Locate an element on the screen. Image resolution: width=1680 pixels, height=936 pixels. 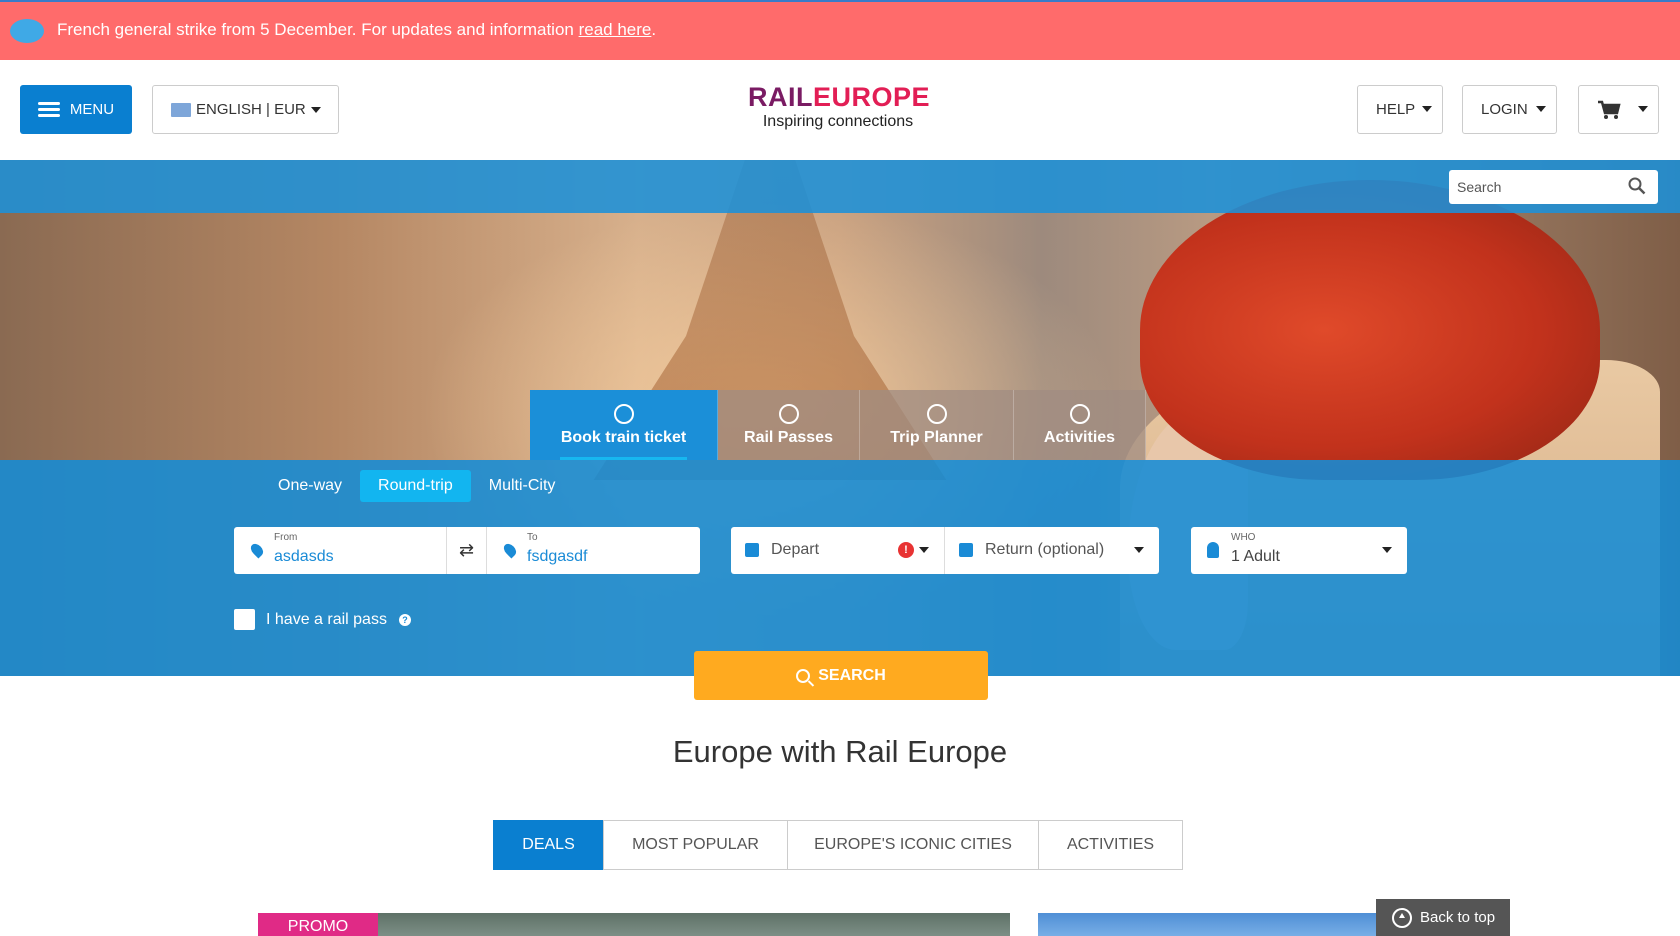
tab-activities-content: ACTIVITIES is located at coordinates (1110, 845).